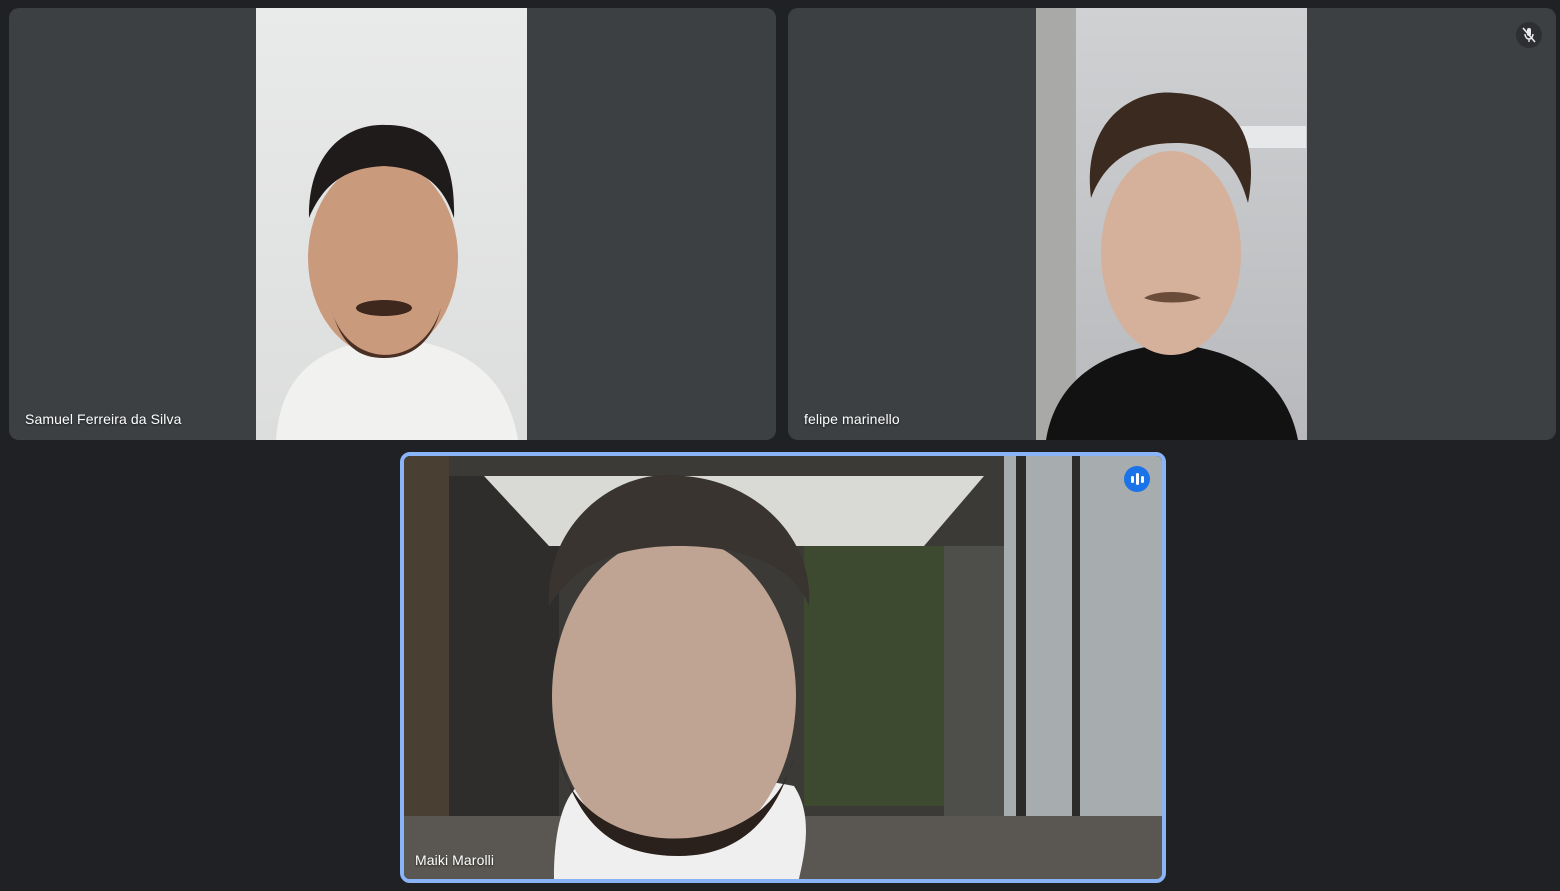  I want to click on speaking-indicator-icon, so click(1137, 479).